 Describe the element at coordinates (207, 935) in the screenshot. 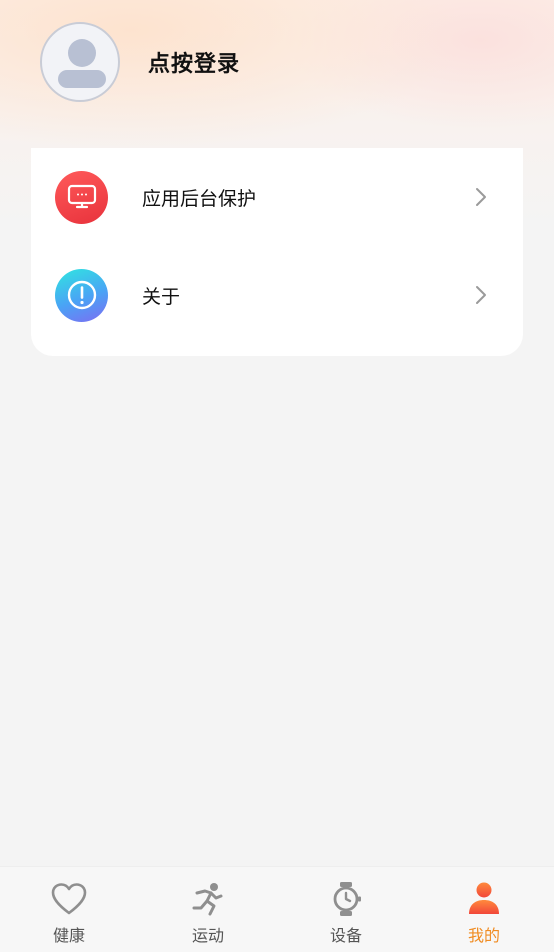

I see `tab-label: 运动` at that location.